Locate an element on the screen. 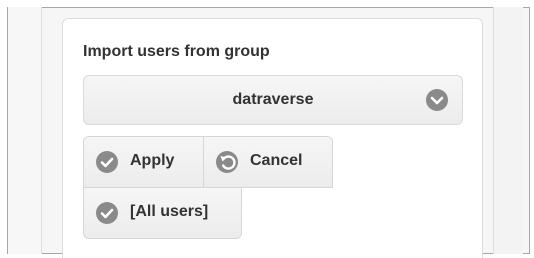 This screenshot has width=534, height=258. undo-icon is located at coordinates (227, 162).